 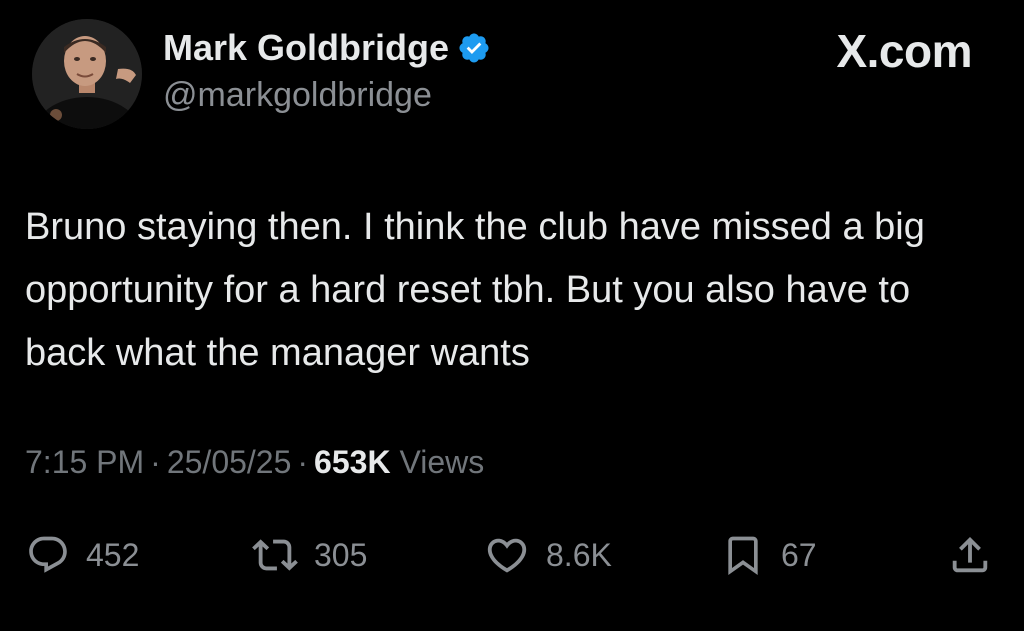 What do you see at coordinates (474, 48) in the screenshot?
I see `verified-badge-icon` at bounding box center [474, 48].